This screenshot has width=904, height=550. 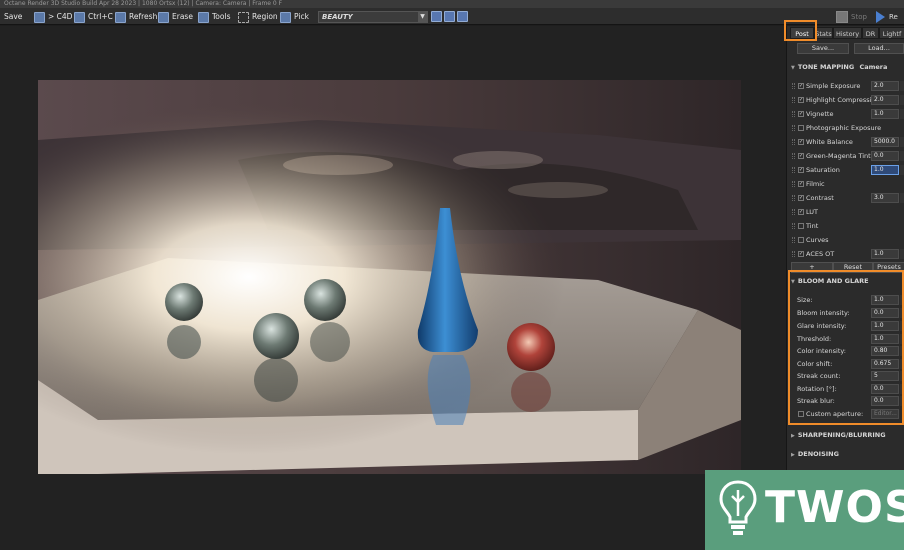 What do you see at coordinates (294, 16) in the screenshot?
I see `pick-button: Pick` at bounding box center [294, 16].